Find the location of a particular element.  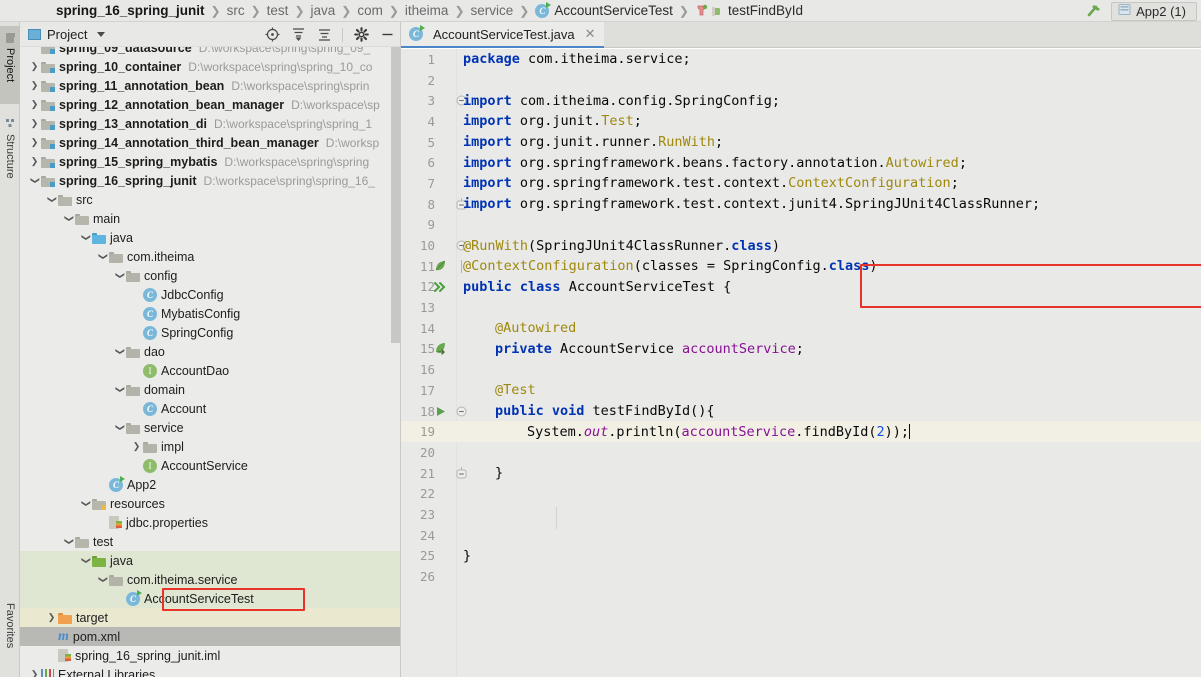

implemented-icon is located at coordinates (440, 287).